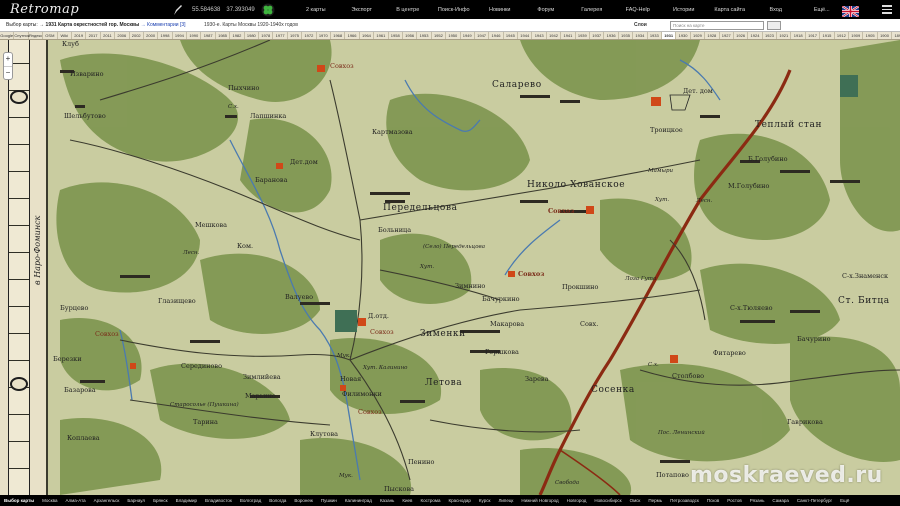  Describe the element at coordinates (352, 35) in the screenshot. I see `year-tab: 1966` at that location.